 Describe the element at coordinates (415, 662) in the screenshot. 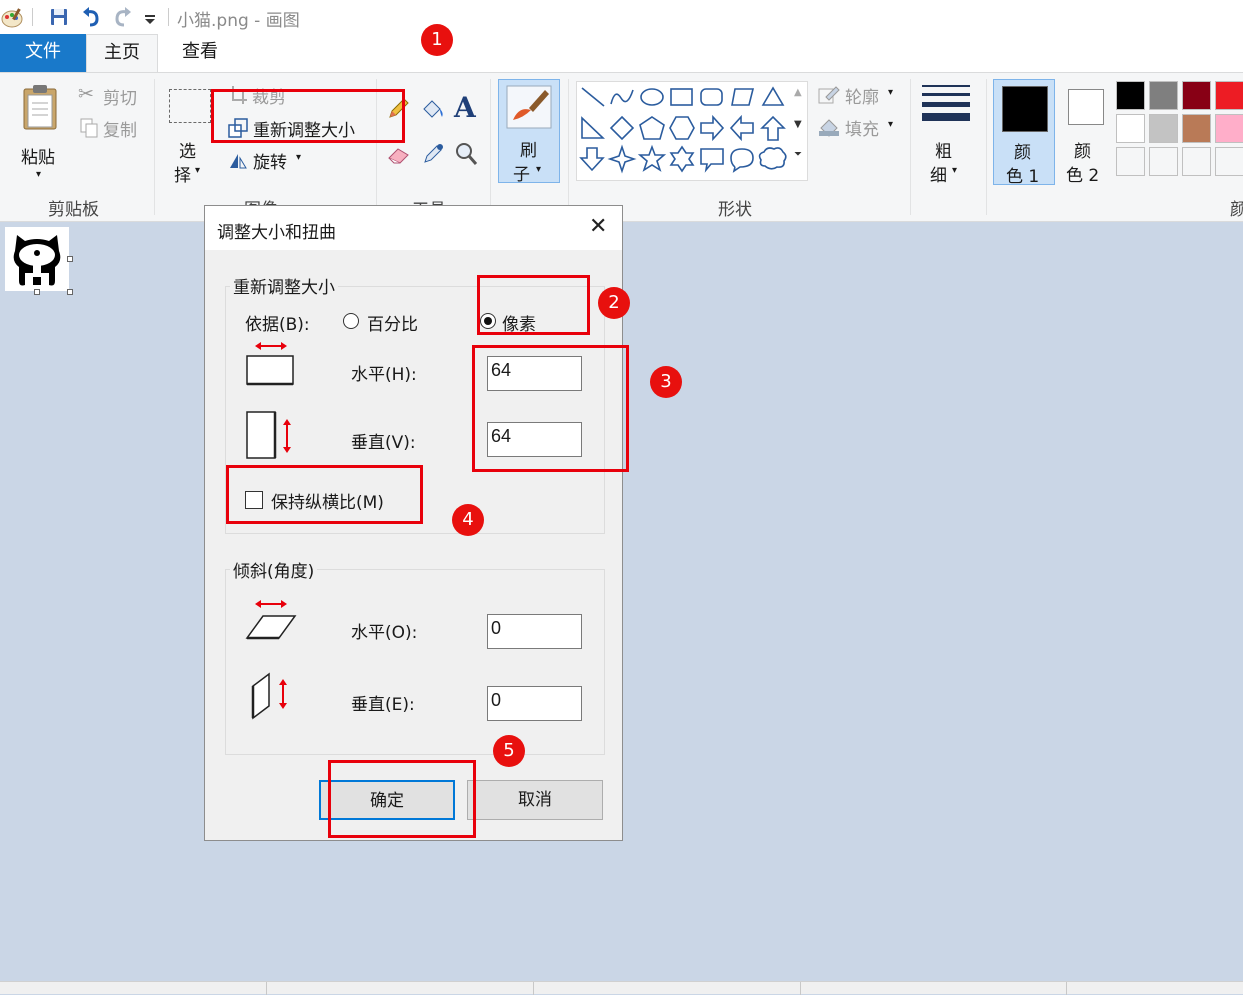

I see `skew-fieldset` at that location.